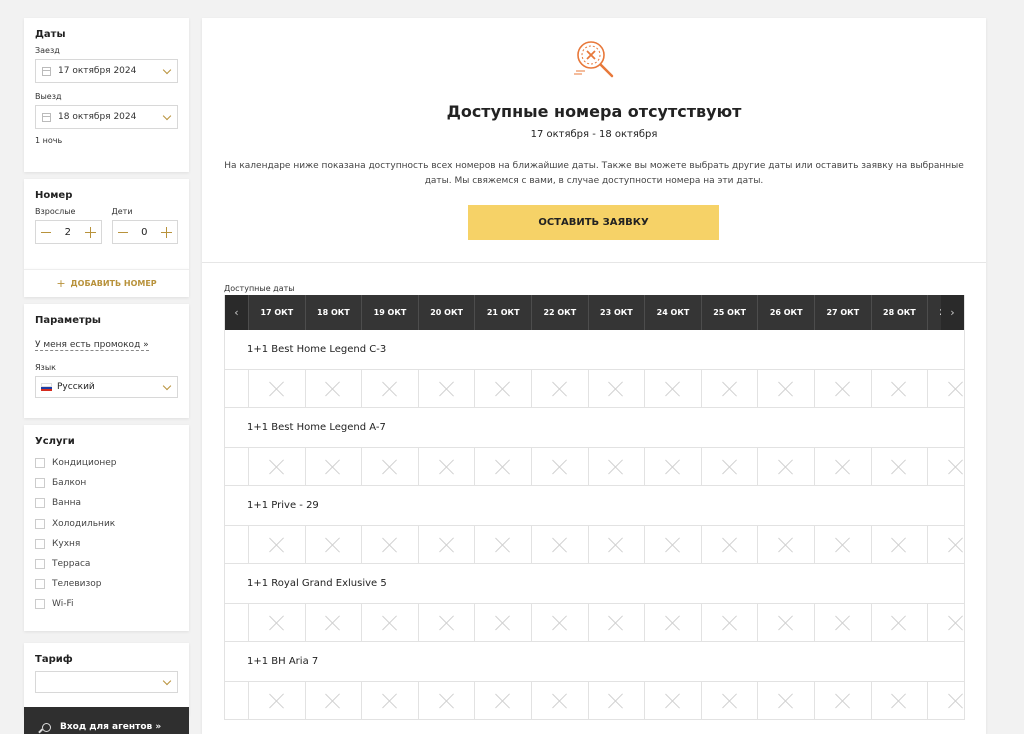 This screenshot has width=1024, height=734. I want to click on calendar-icon, so click(46, 71).